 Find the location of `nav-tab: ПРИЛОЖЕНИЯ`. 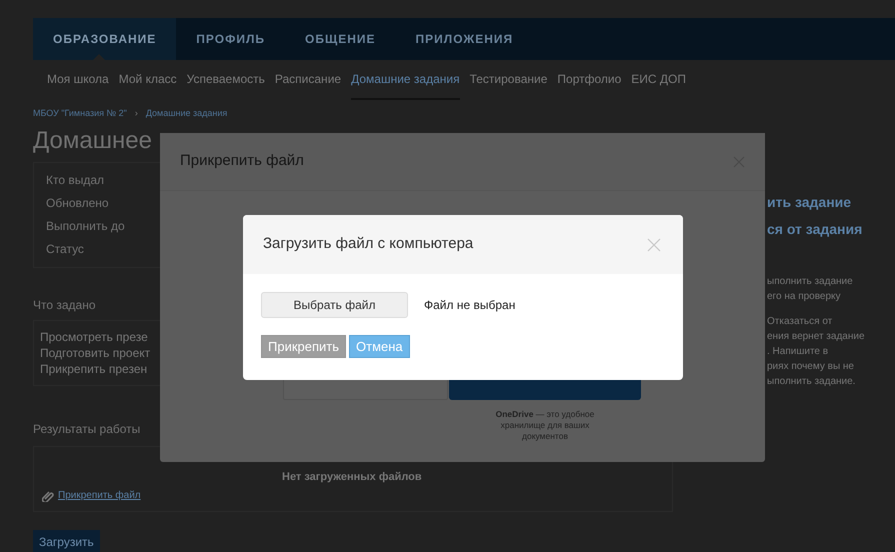

nav-tab: ПРИЛОЖЕНИЯ is located at coordinates (465, 39).